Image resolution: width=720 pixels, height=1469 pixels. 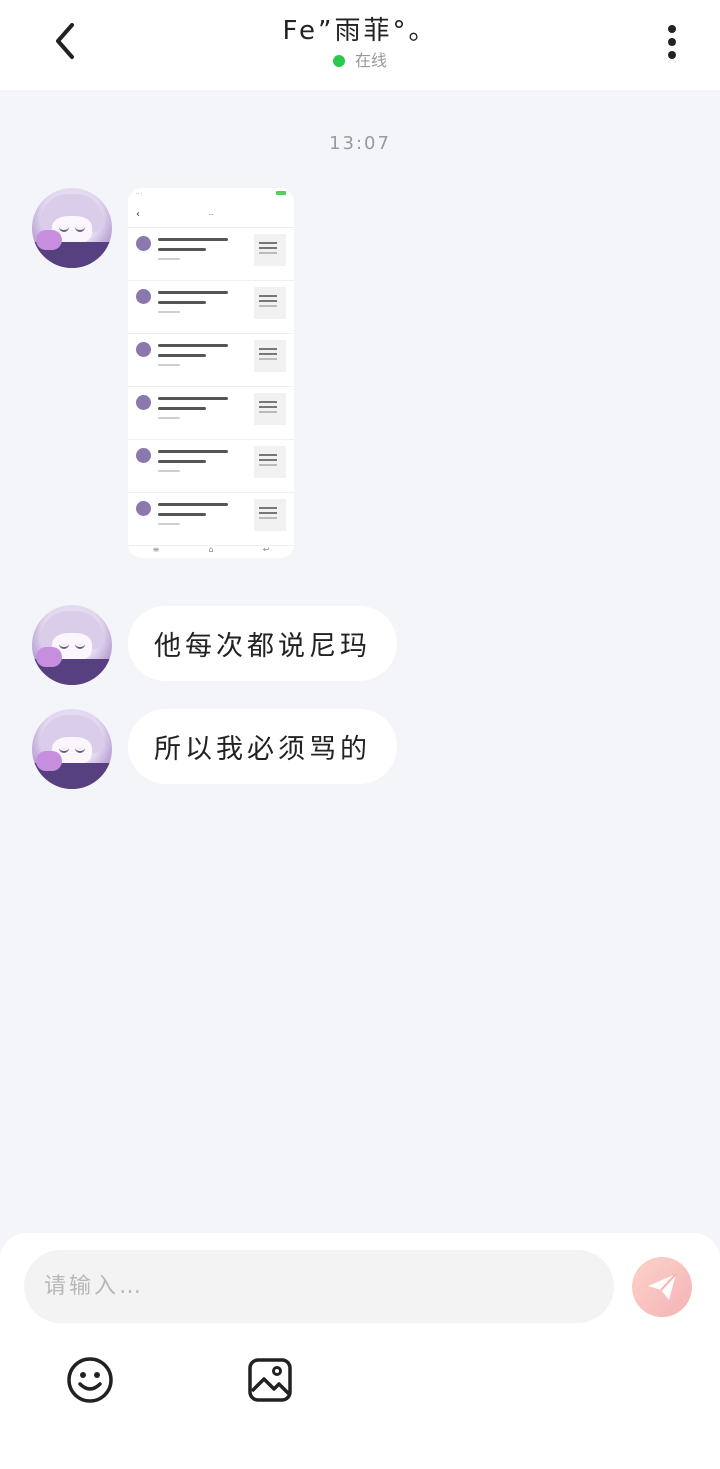 I want to click on text-message: 所以我必须骂的, so click(x=262, y=746).